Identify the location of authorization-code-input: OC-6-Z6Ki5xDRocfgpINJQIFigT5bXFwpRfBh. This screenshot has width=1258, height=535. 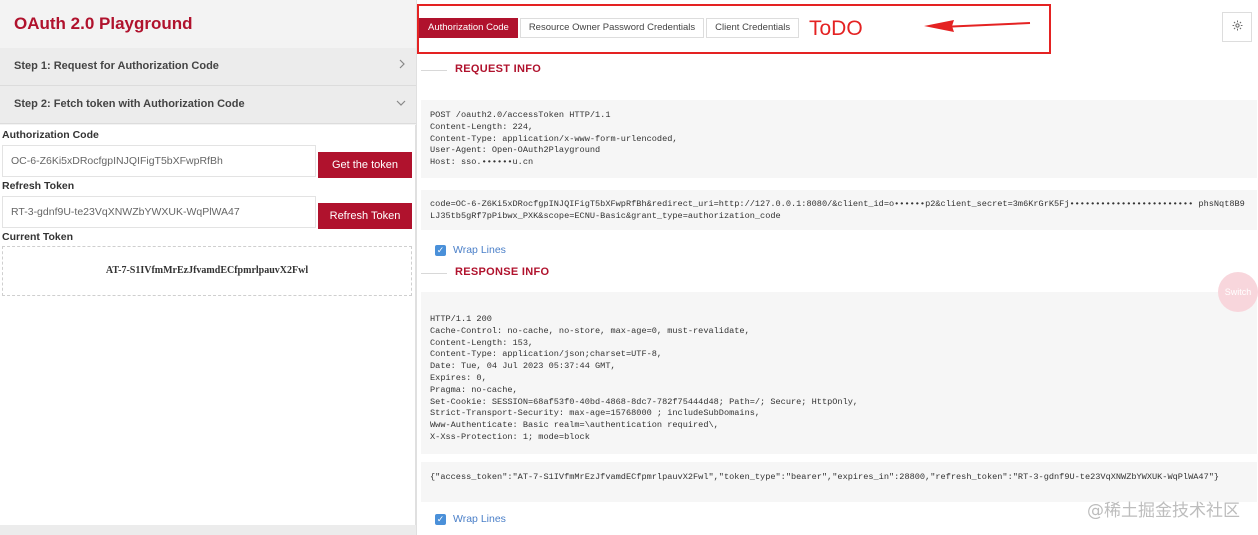
(159, 161).